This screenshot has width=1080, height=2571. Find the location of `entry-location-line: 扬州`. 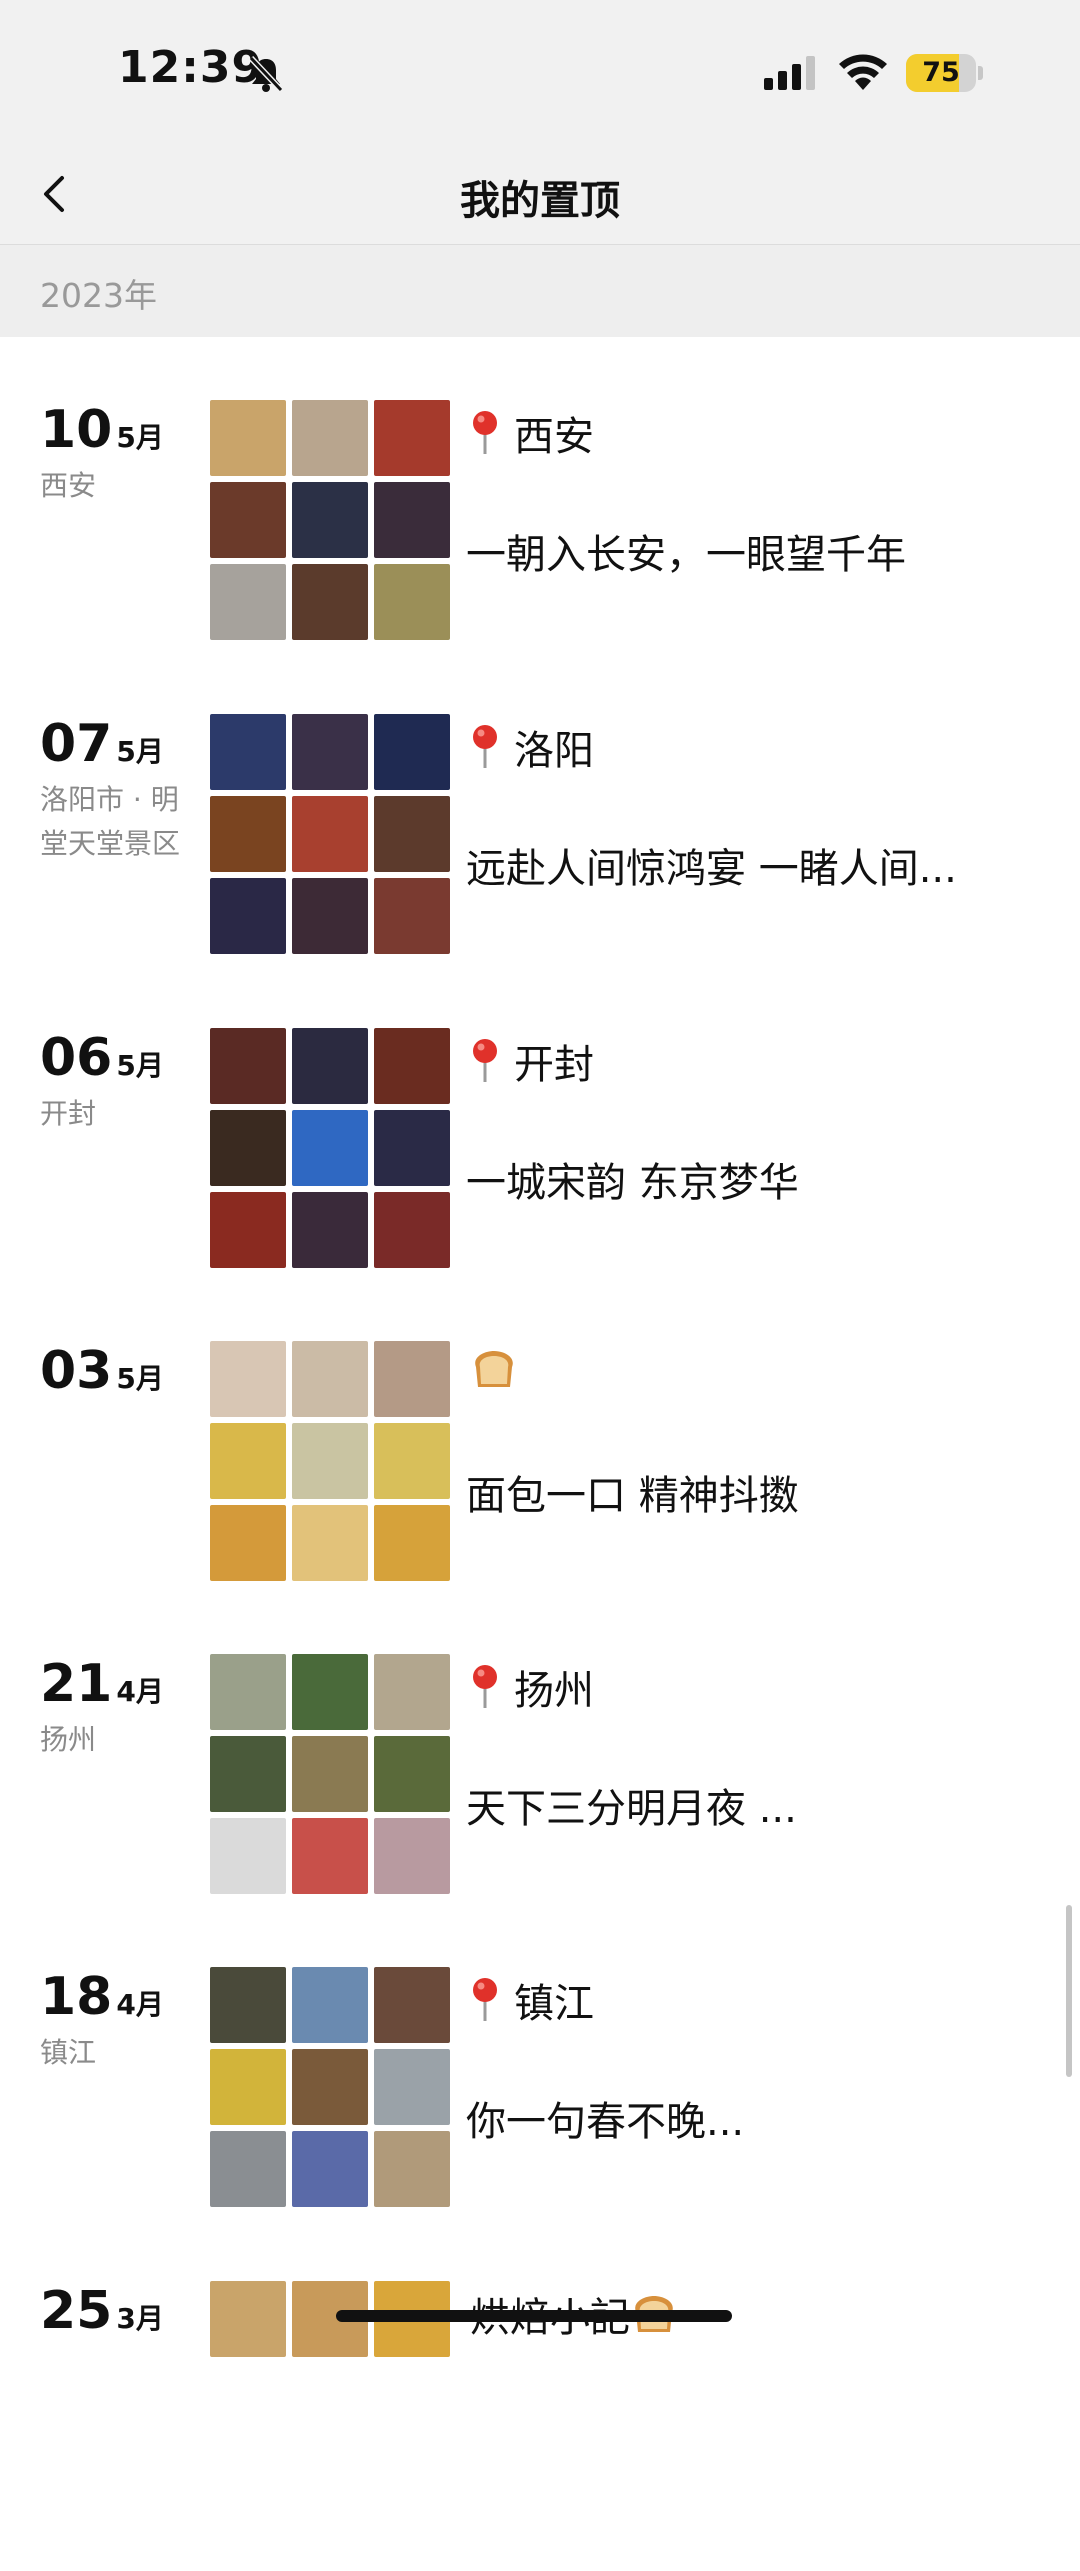

entry-location-line: 扬州 is located at coordinates (532, 1687).